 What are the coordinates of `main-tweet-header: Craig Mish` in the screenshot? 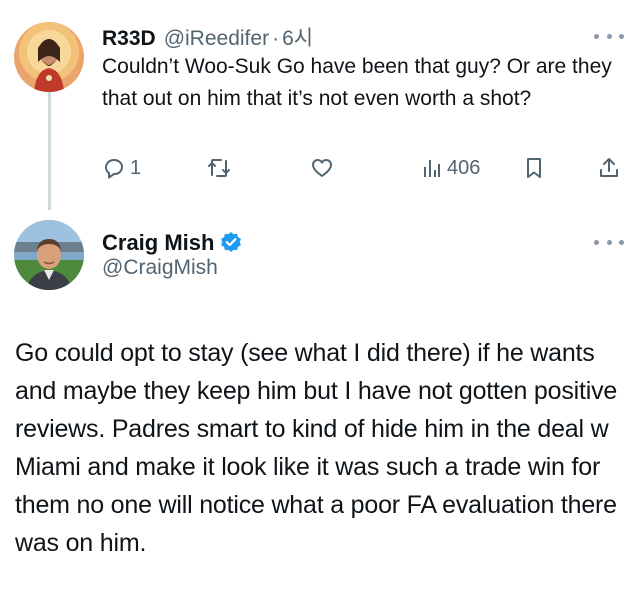 It's located at (172, 242).